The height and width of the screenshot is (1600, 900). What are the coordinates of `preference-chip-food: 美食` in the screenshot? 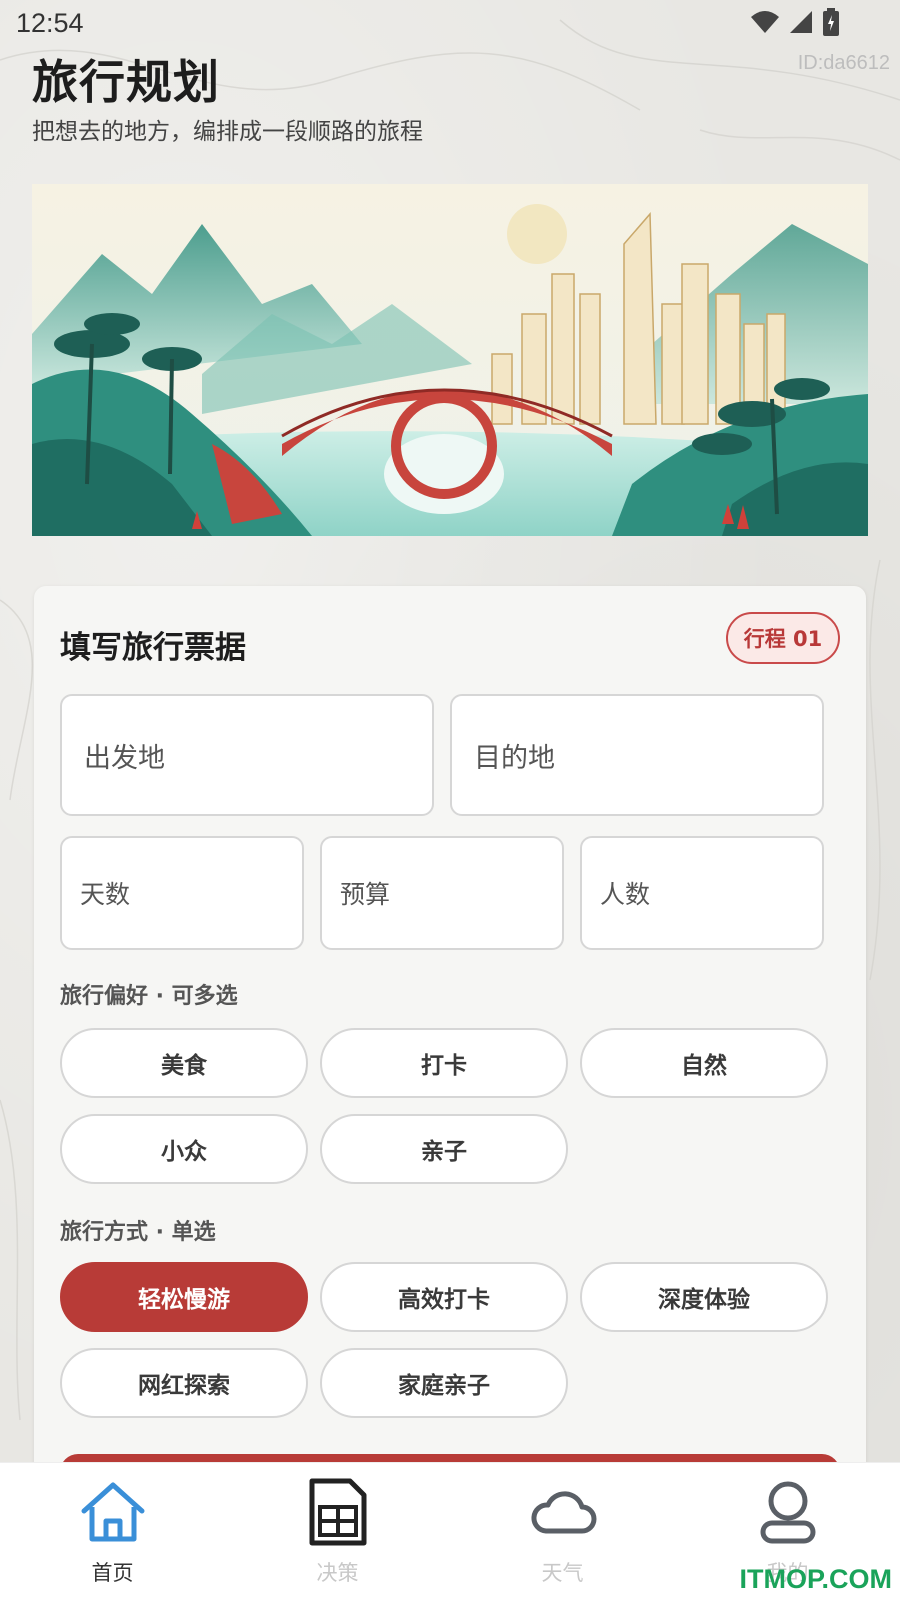 It's located at (184, 1063).